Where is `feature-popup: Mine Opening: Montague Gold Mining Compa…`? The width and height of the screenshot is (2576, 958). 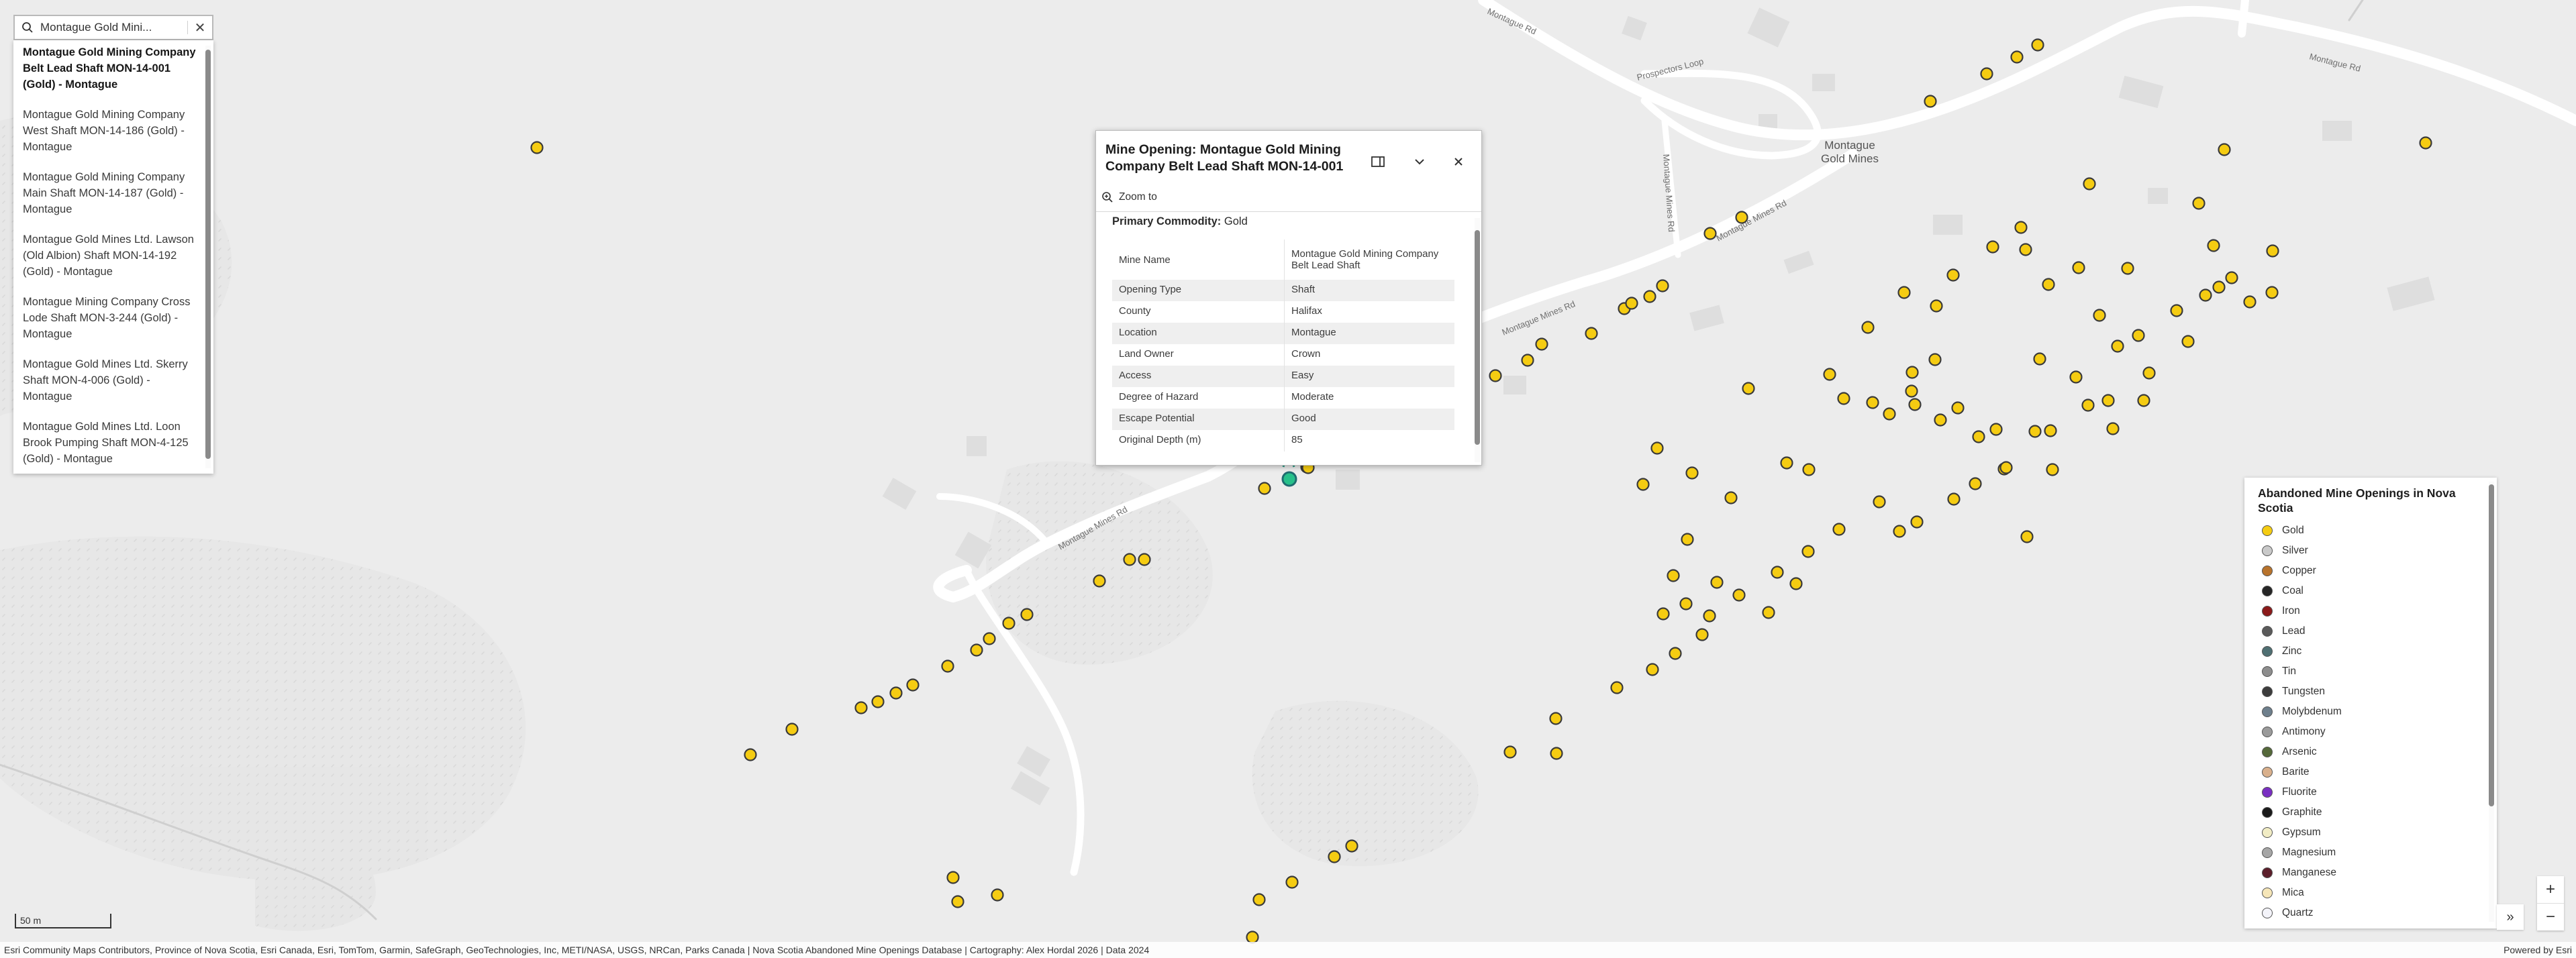
feature-popup: Mine Opening: Montague Gold Mining Compa… is located at coordinates (1288, 298).